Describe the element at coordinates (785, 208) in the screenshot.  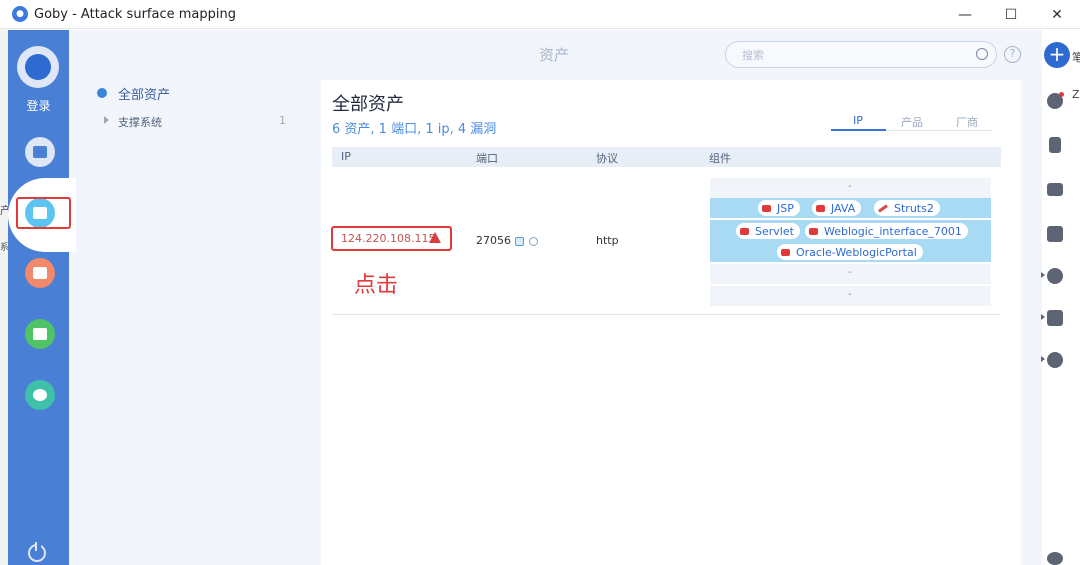
I see `chip-label: JSP` at that location.